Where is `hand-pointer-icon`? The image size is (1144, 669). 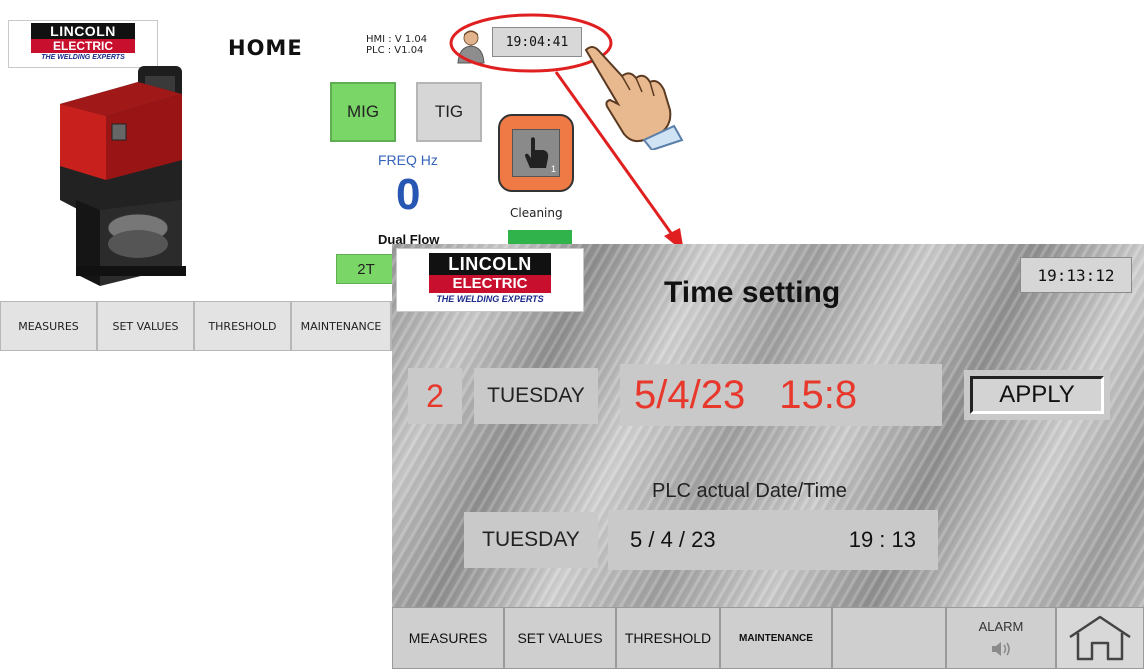 hand-pointer-icon is located at coordinates (537, 152).